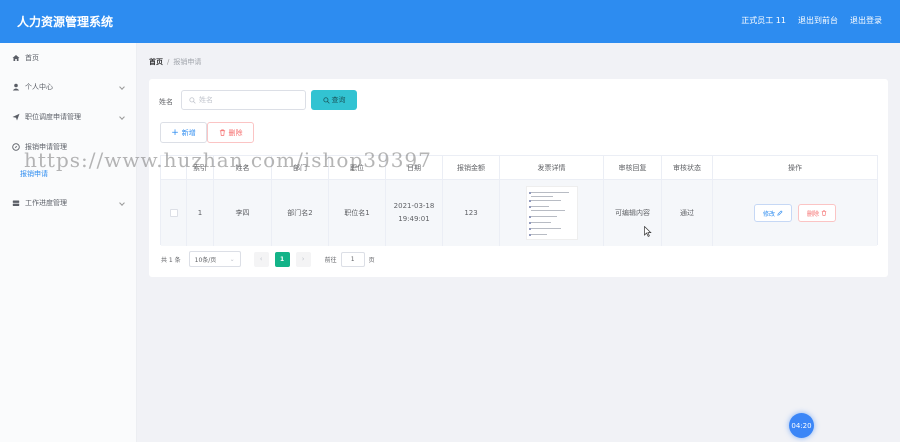  Describe the element at coordinates (866, 20) in the screenshot. I see `logout-link: 退出登录` at that location.